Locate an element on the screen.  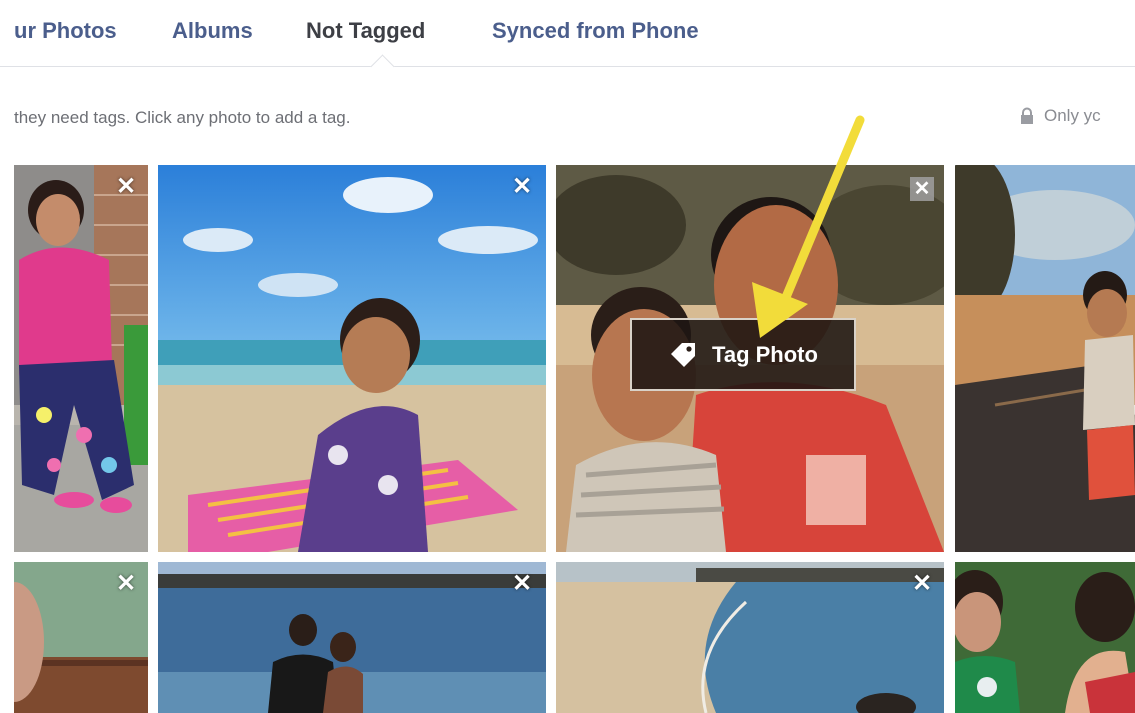
photo-row2-3: ✕ is located at coordinates (750, 637).